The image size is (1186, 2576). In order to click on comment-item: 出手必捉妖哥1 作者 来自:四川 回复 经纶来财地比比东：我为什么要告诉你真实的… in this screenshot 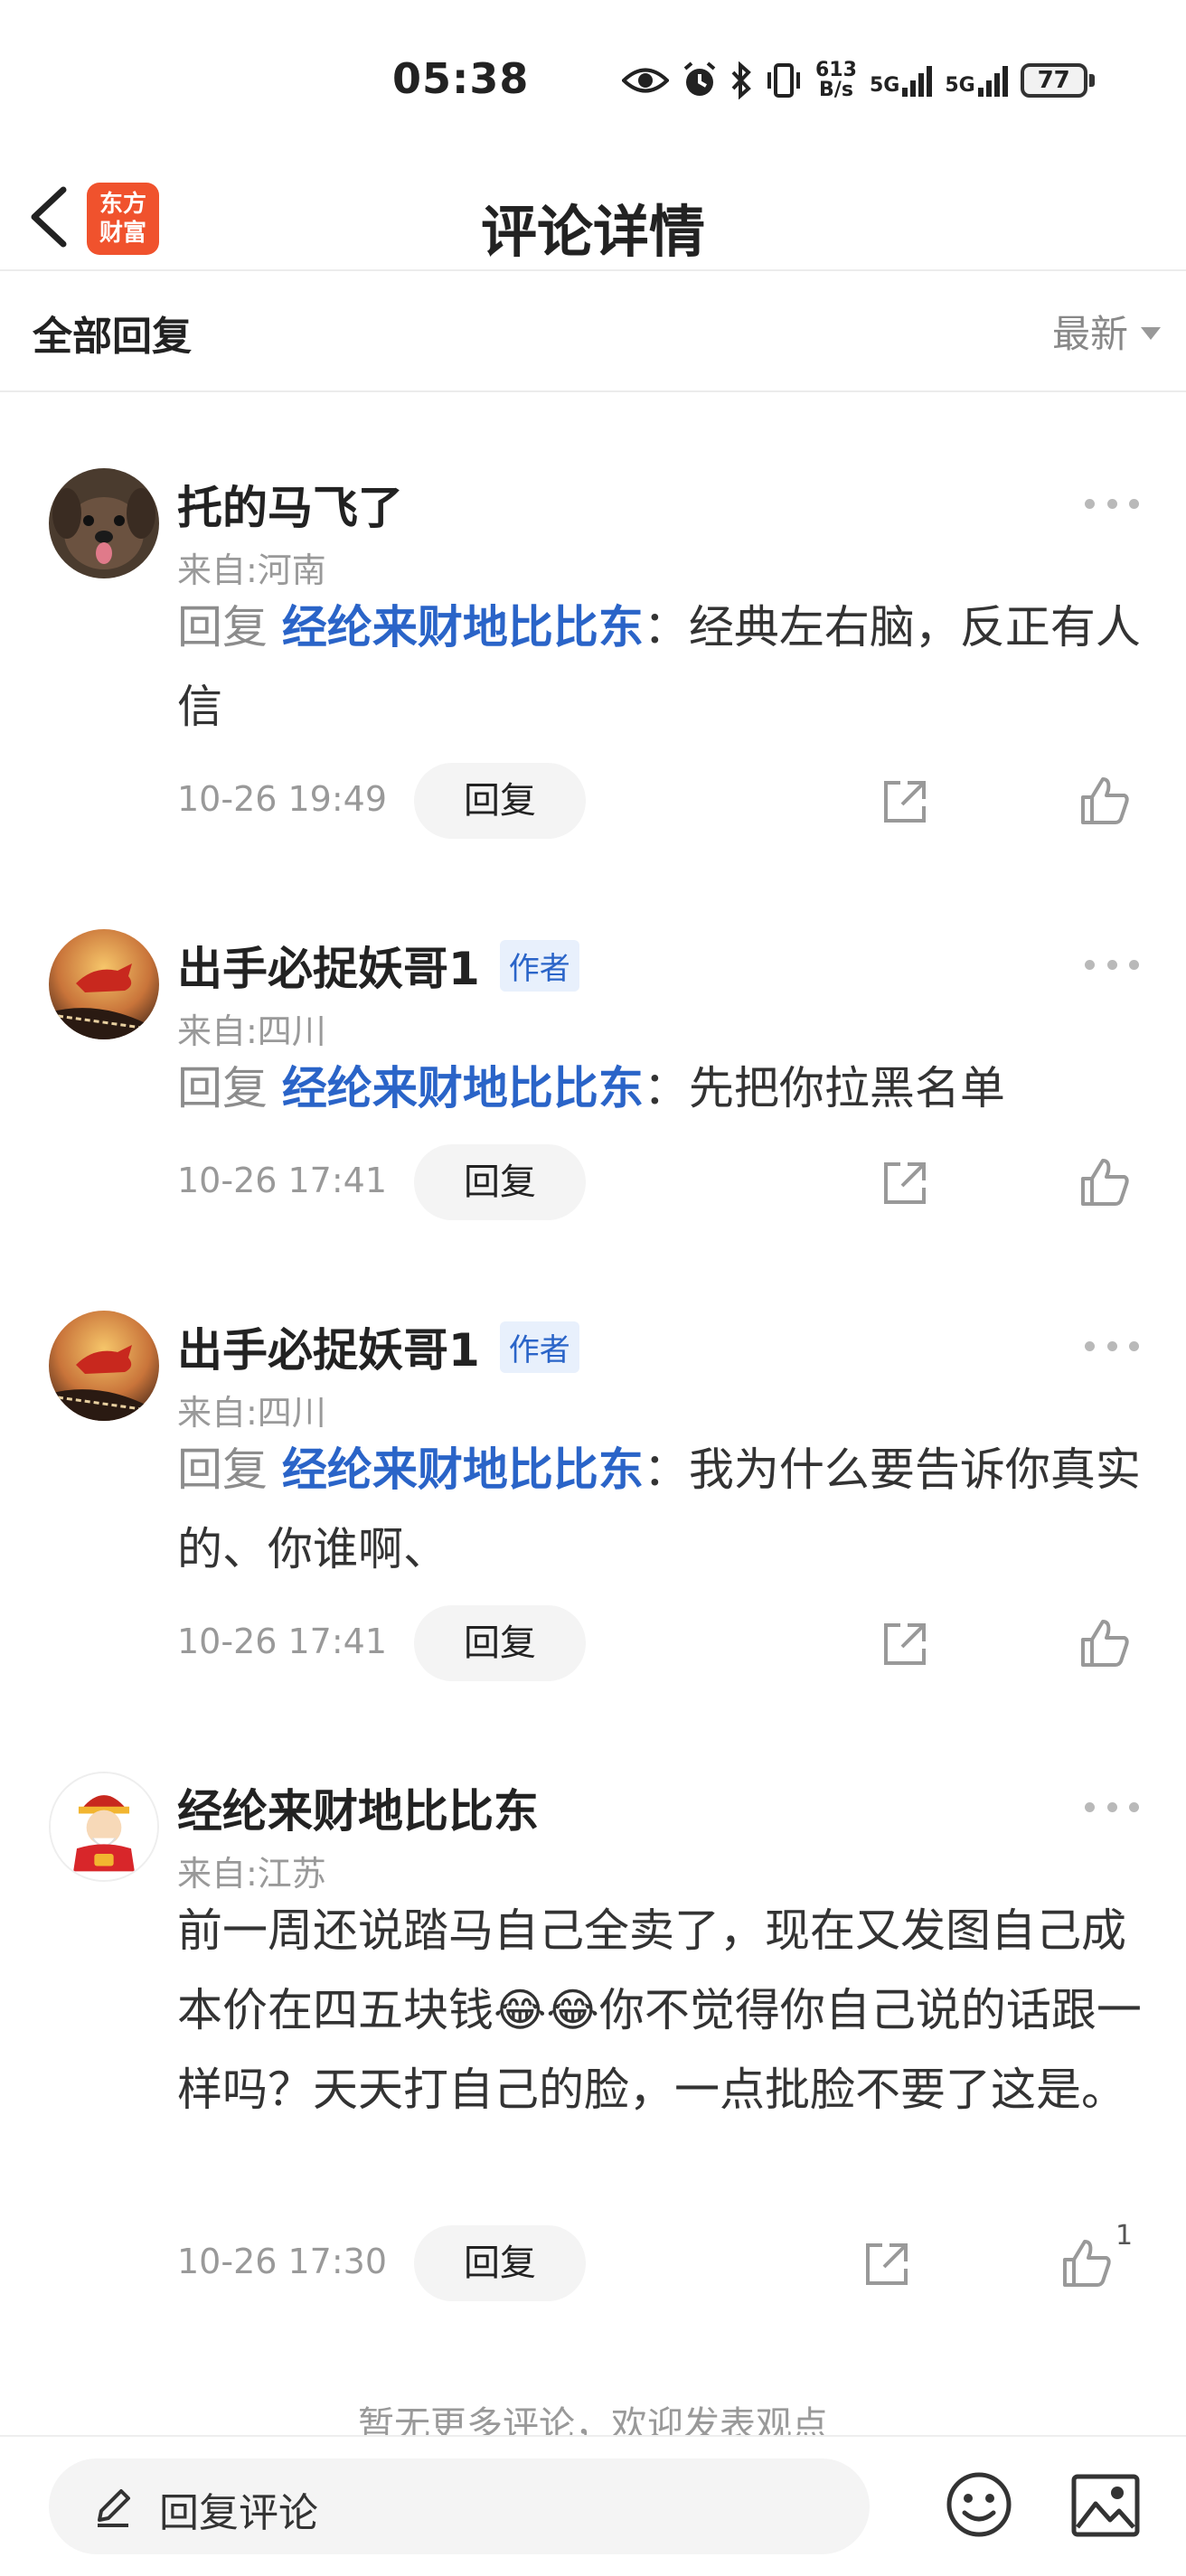, I will do `click(593, 1500)`.